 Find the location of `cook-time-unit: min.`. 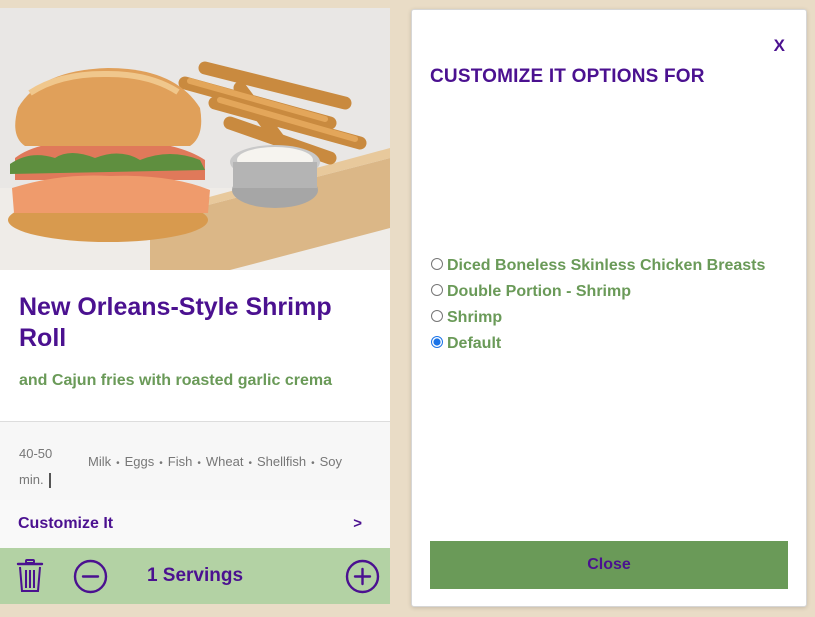

cook-time-unit: min. is located at coordinates (31, 479).